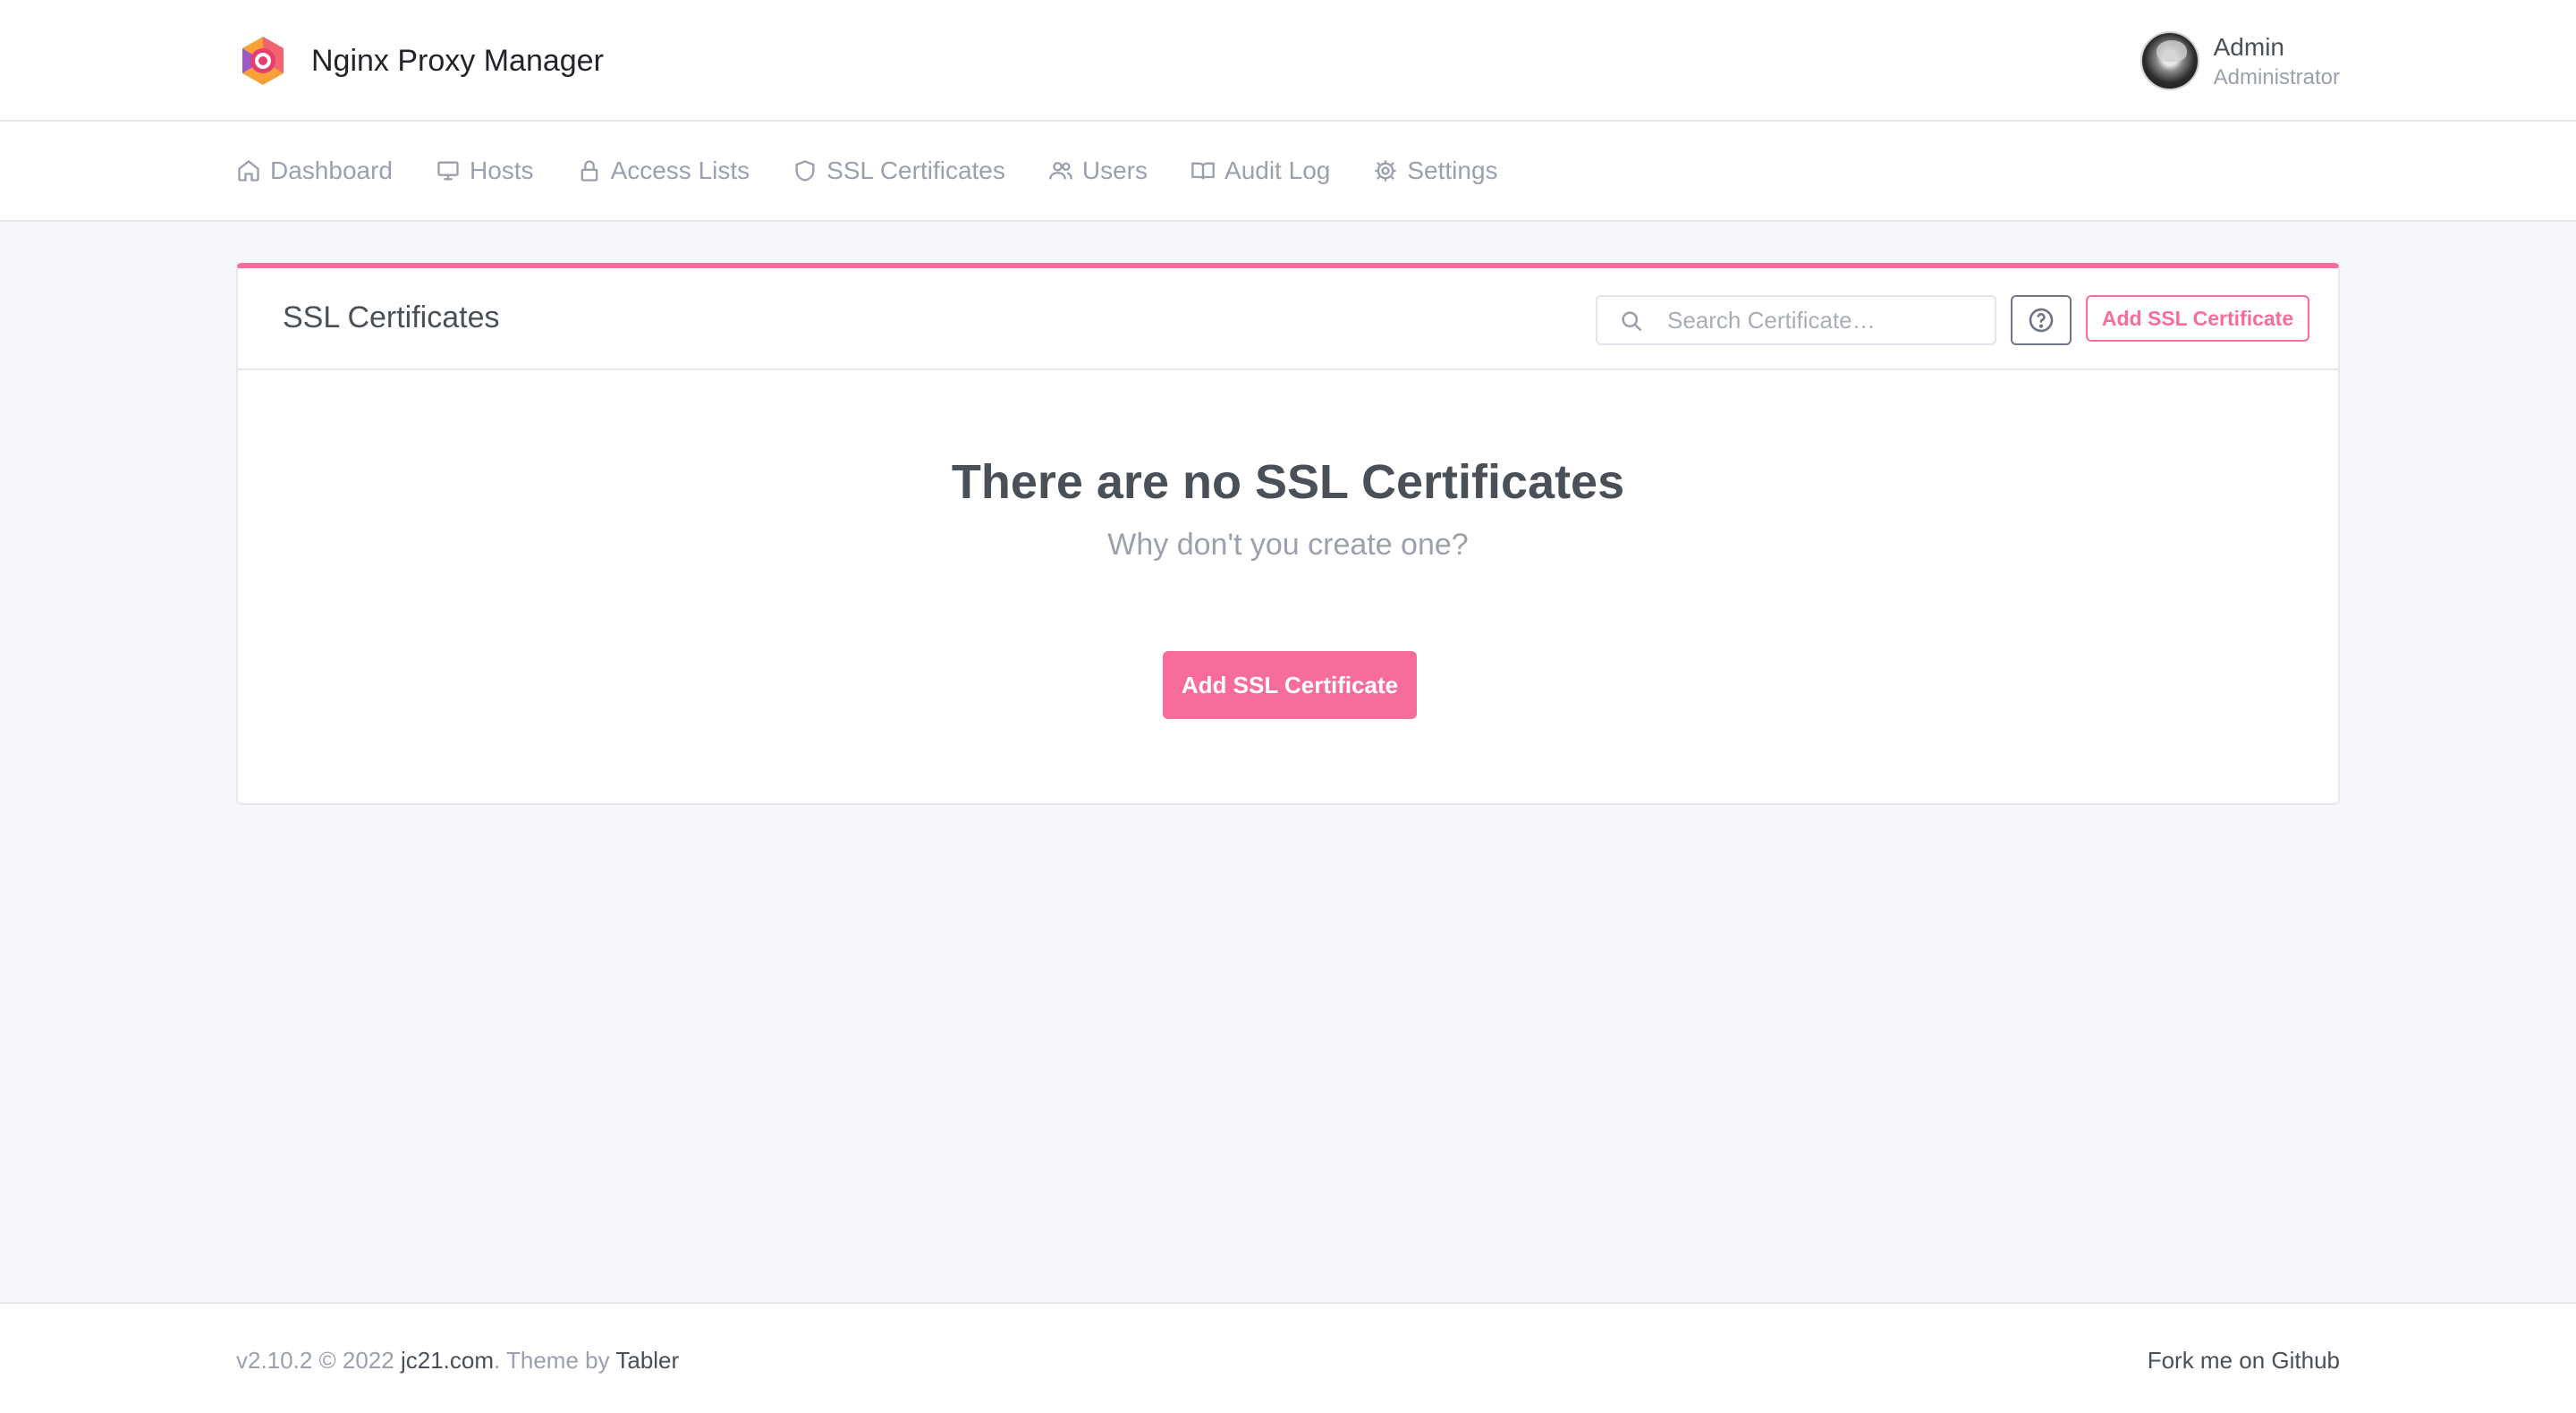 The image size is (2576, 1413). Describe the element at coordinates (915, 170) in the screenshot. I see `nav-item-label: SSL Certificates` at that location.